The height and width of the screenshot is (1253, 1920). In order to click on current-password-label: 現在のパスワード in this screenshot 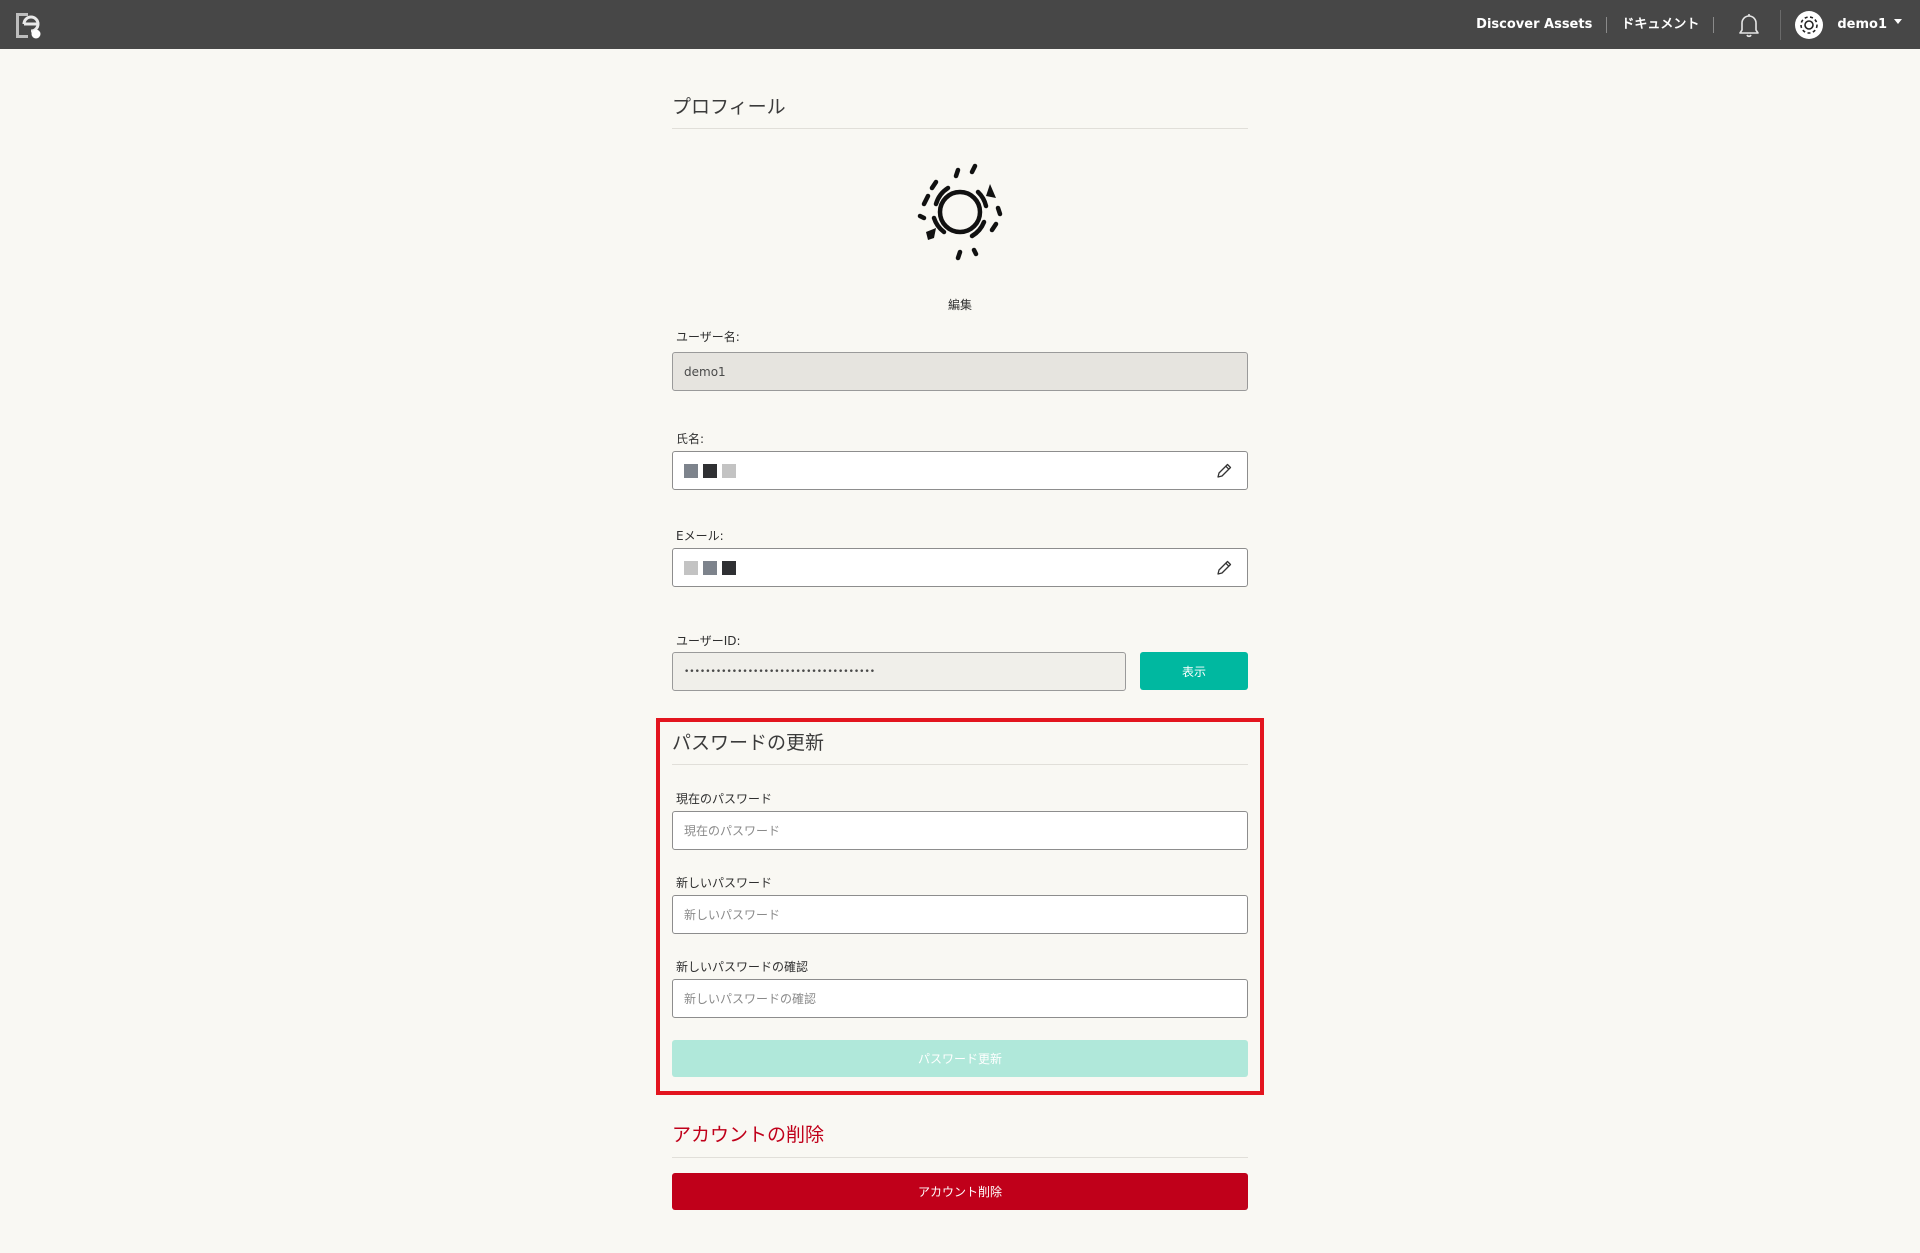, I will do `click(724, 799)`.